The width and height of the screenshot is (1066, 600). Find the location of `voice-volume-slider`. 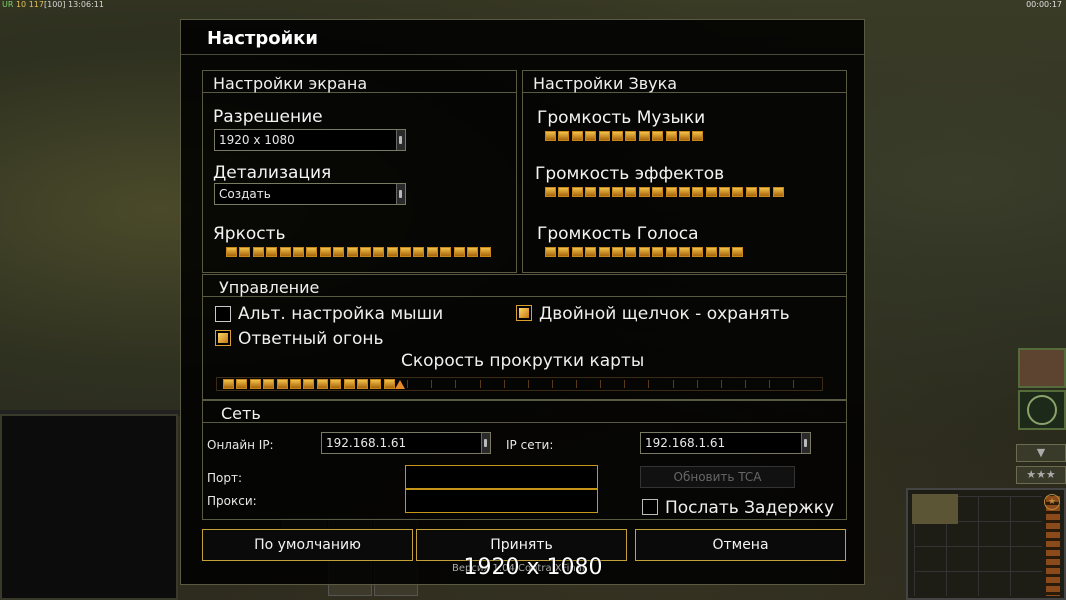

voice-volume-slider is located at coordinates (645, 252).